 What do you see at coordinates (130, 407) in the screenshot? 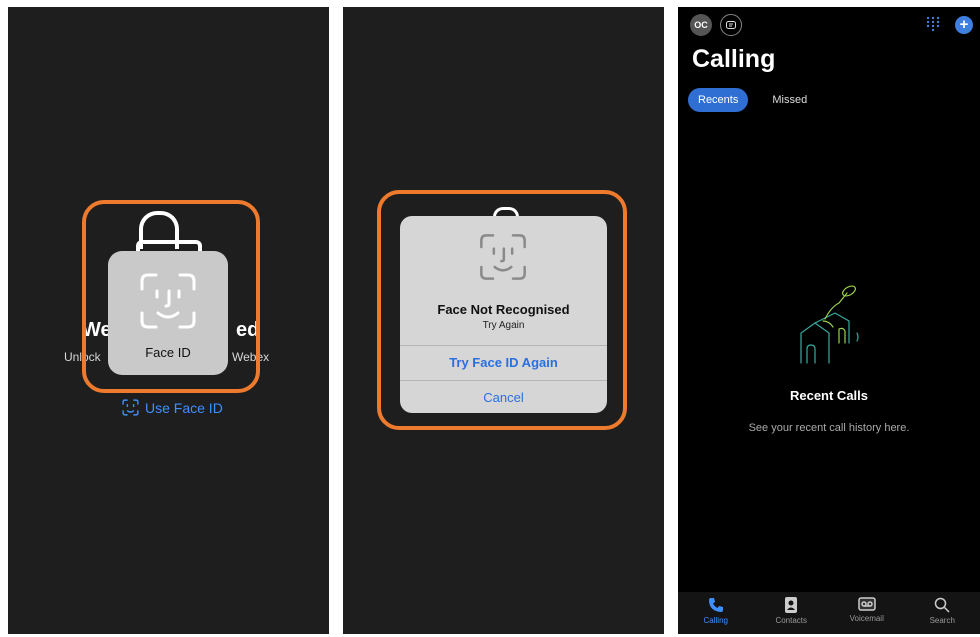
I see `face-id-small-icon` at bounding box center [130, 407].